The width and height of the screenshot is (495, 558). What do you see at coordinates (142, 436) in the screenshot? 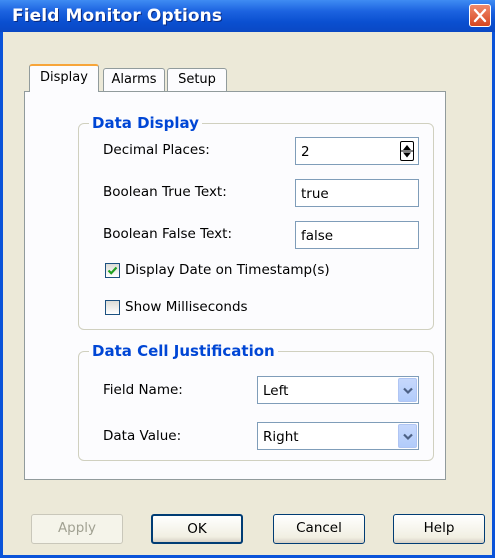
I see `data-value-label: Data Value:` at bounding box center [142, 436].